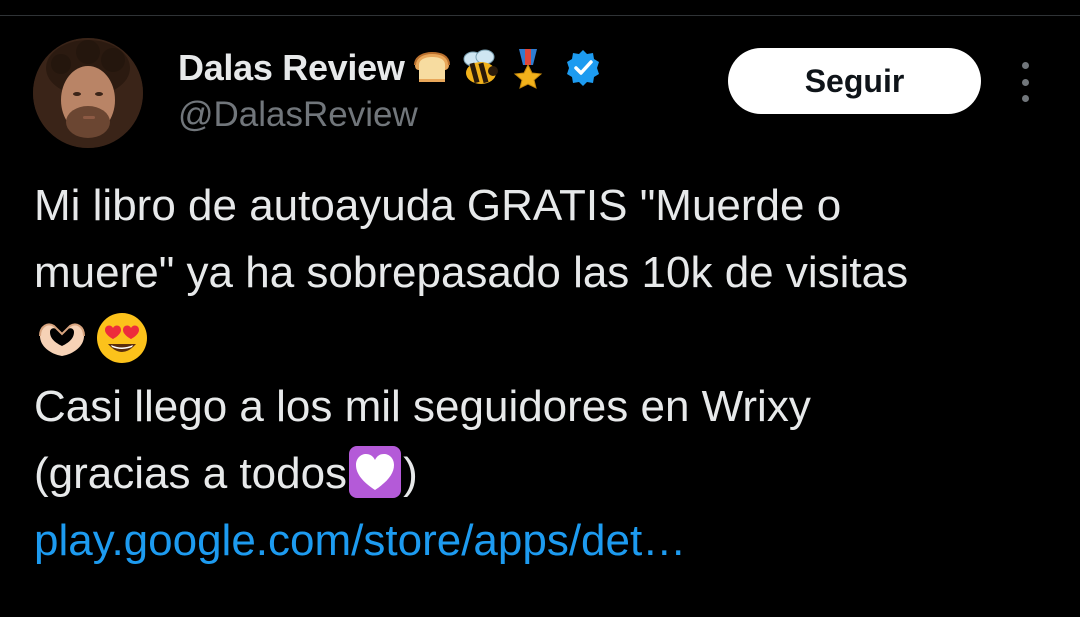 This screenshot has height=617, width=1080. What do you see at coordinates (544, 473) in the screenshot?
I see `tweet-line-with-emoji: (gracias a todos )` at bounding box center [544, 473].